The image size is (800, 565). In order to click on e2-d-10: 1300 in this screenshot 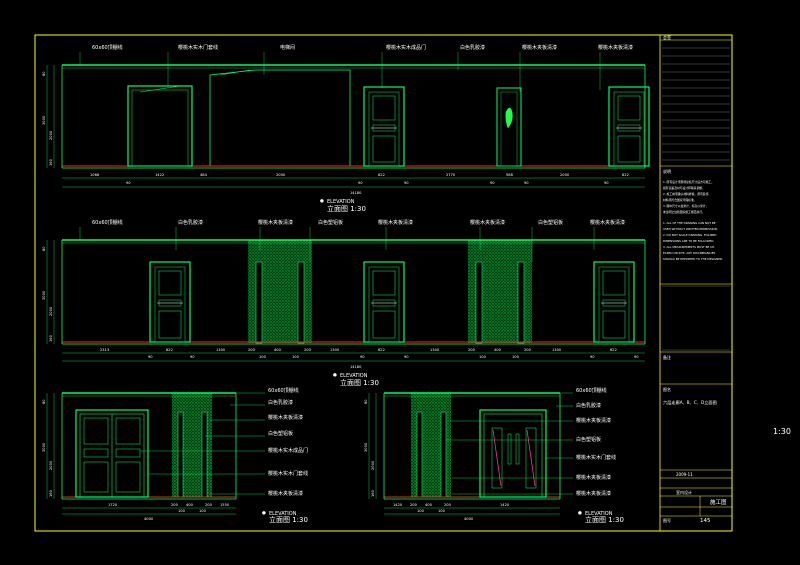, I will do `click(335, 350)`.